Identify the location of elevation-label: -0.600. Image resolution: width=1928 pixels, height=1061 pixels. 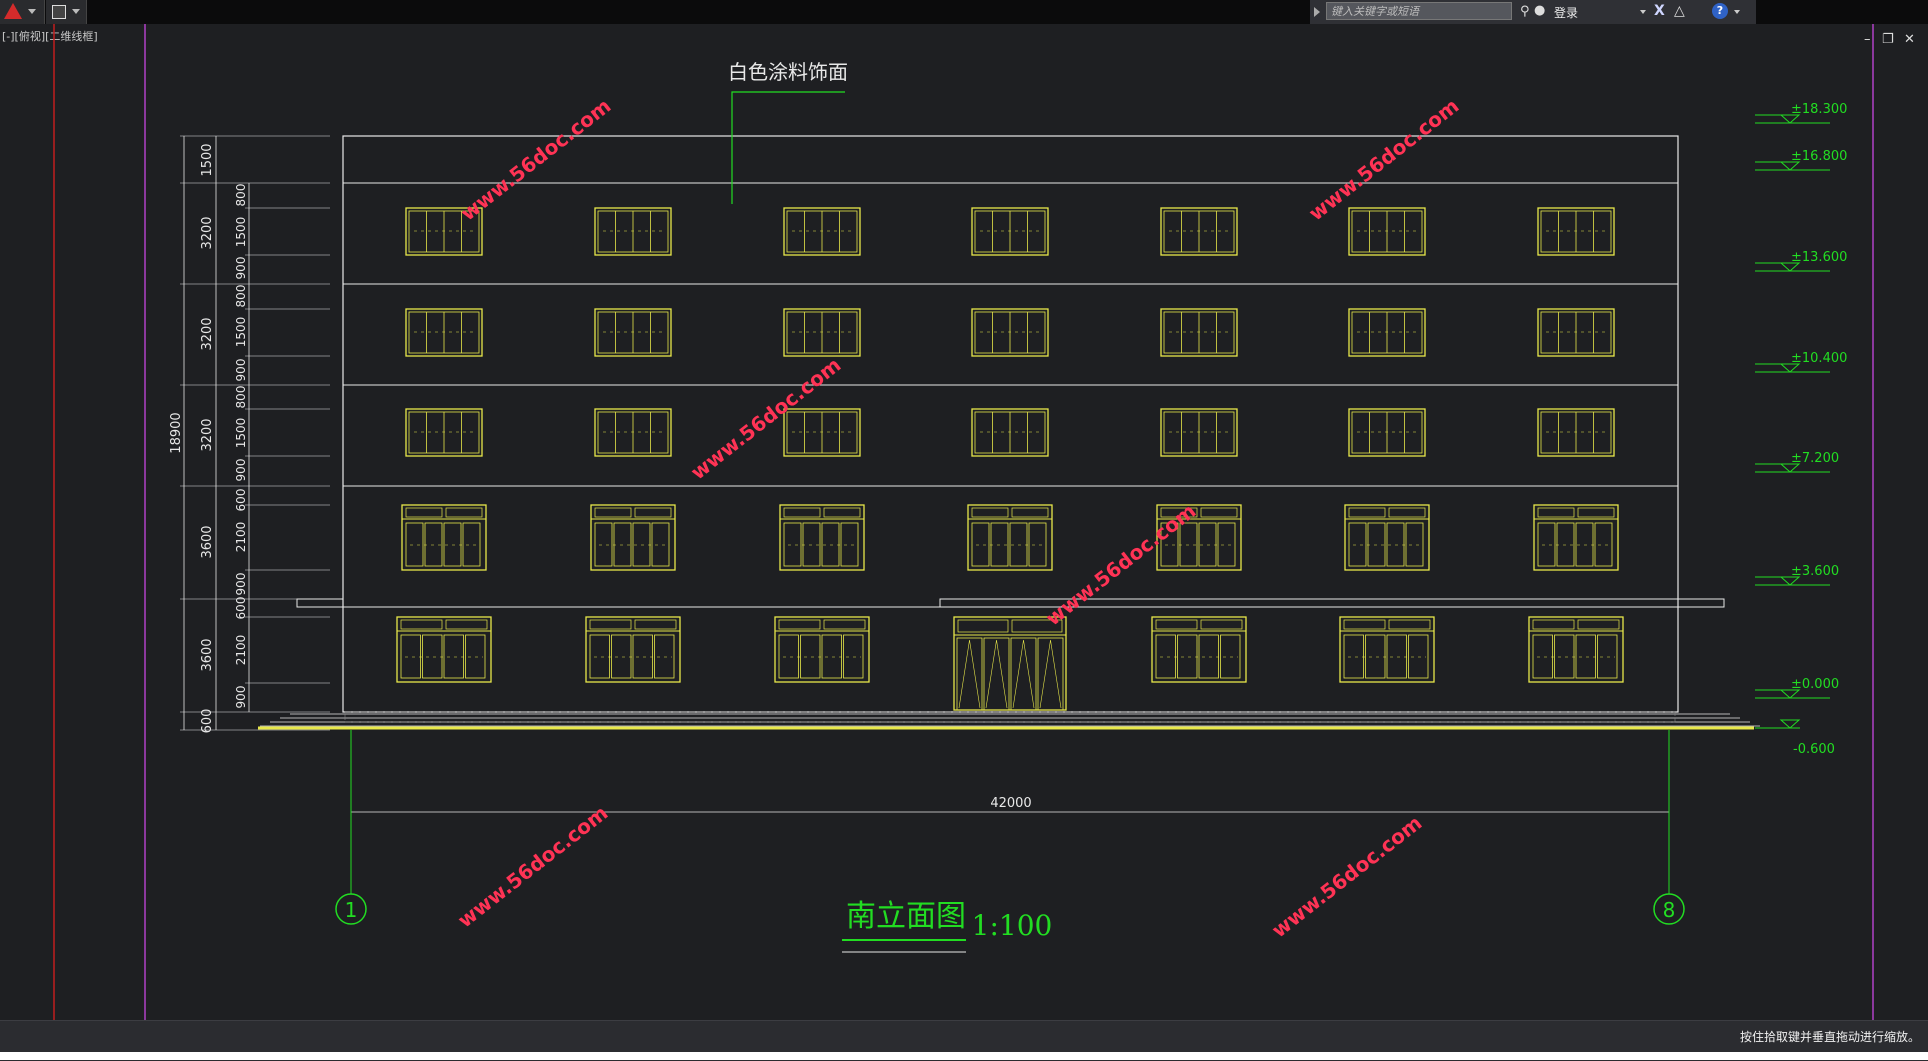
(1814, 749).